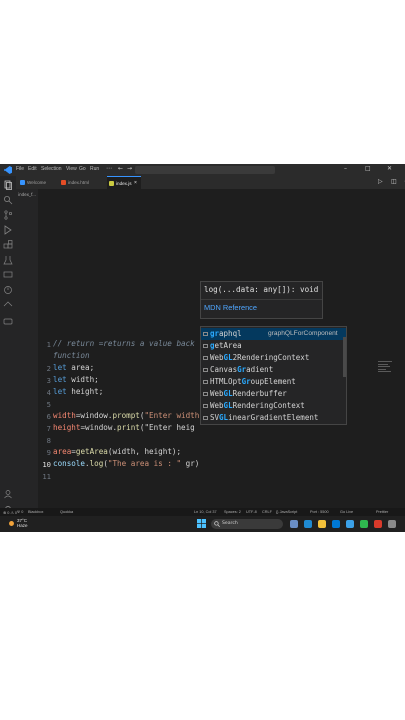 The width and height of the screenshot is (405, 720). Describe the element at coordinates (394, 181) in the screenshot. I see `split-editor-icon: ◫` at that location.